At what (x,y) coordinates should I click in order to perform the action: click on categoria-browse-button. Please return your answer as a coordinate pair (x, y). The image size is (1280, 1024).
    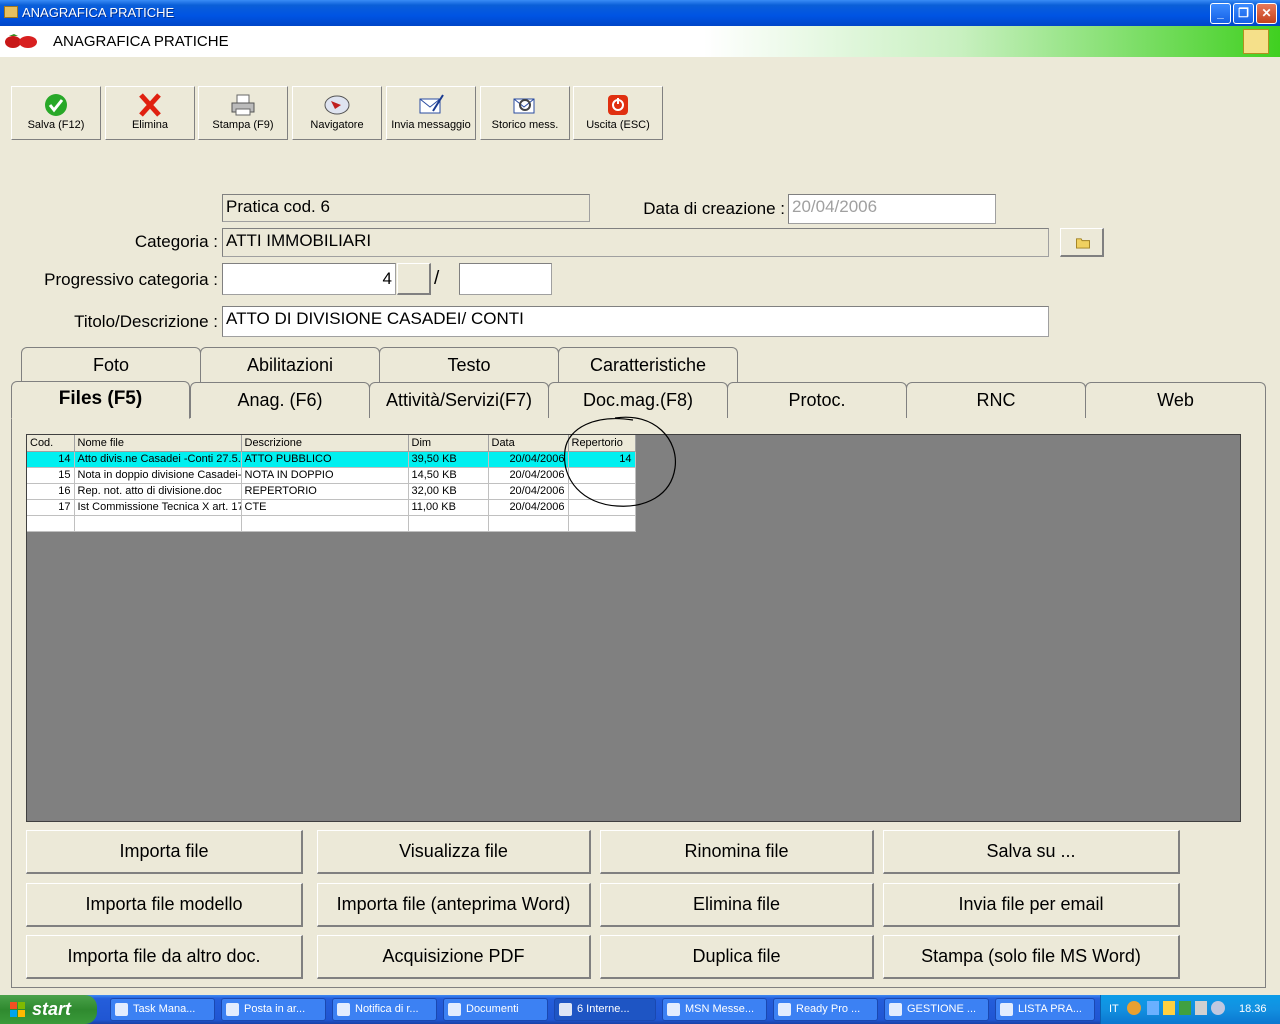
    Looking at the image, I should click on (1082, 242).